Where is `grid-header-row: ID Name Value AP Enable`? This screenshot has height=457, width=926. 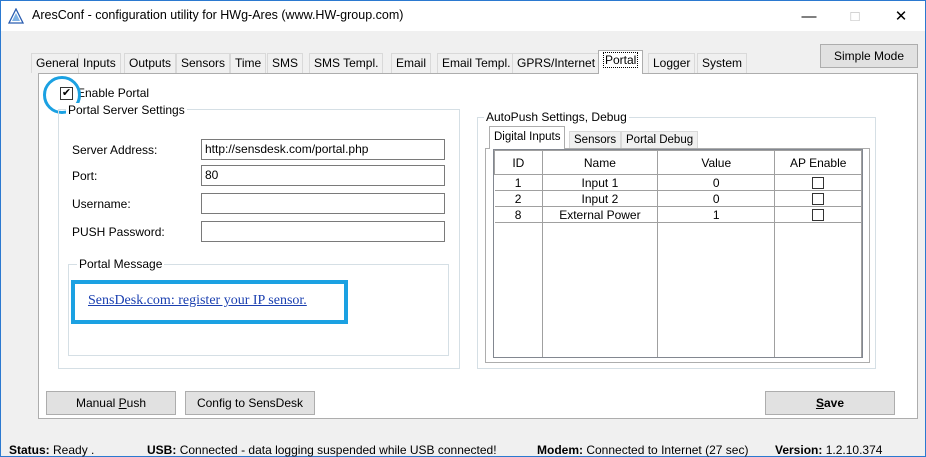 grid-header-row: ID Name Value AP Enable is located at coordinates (678, 162).